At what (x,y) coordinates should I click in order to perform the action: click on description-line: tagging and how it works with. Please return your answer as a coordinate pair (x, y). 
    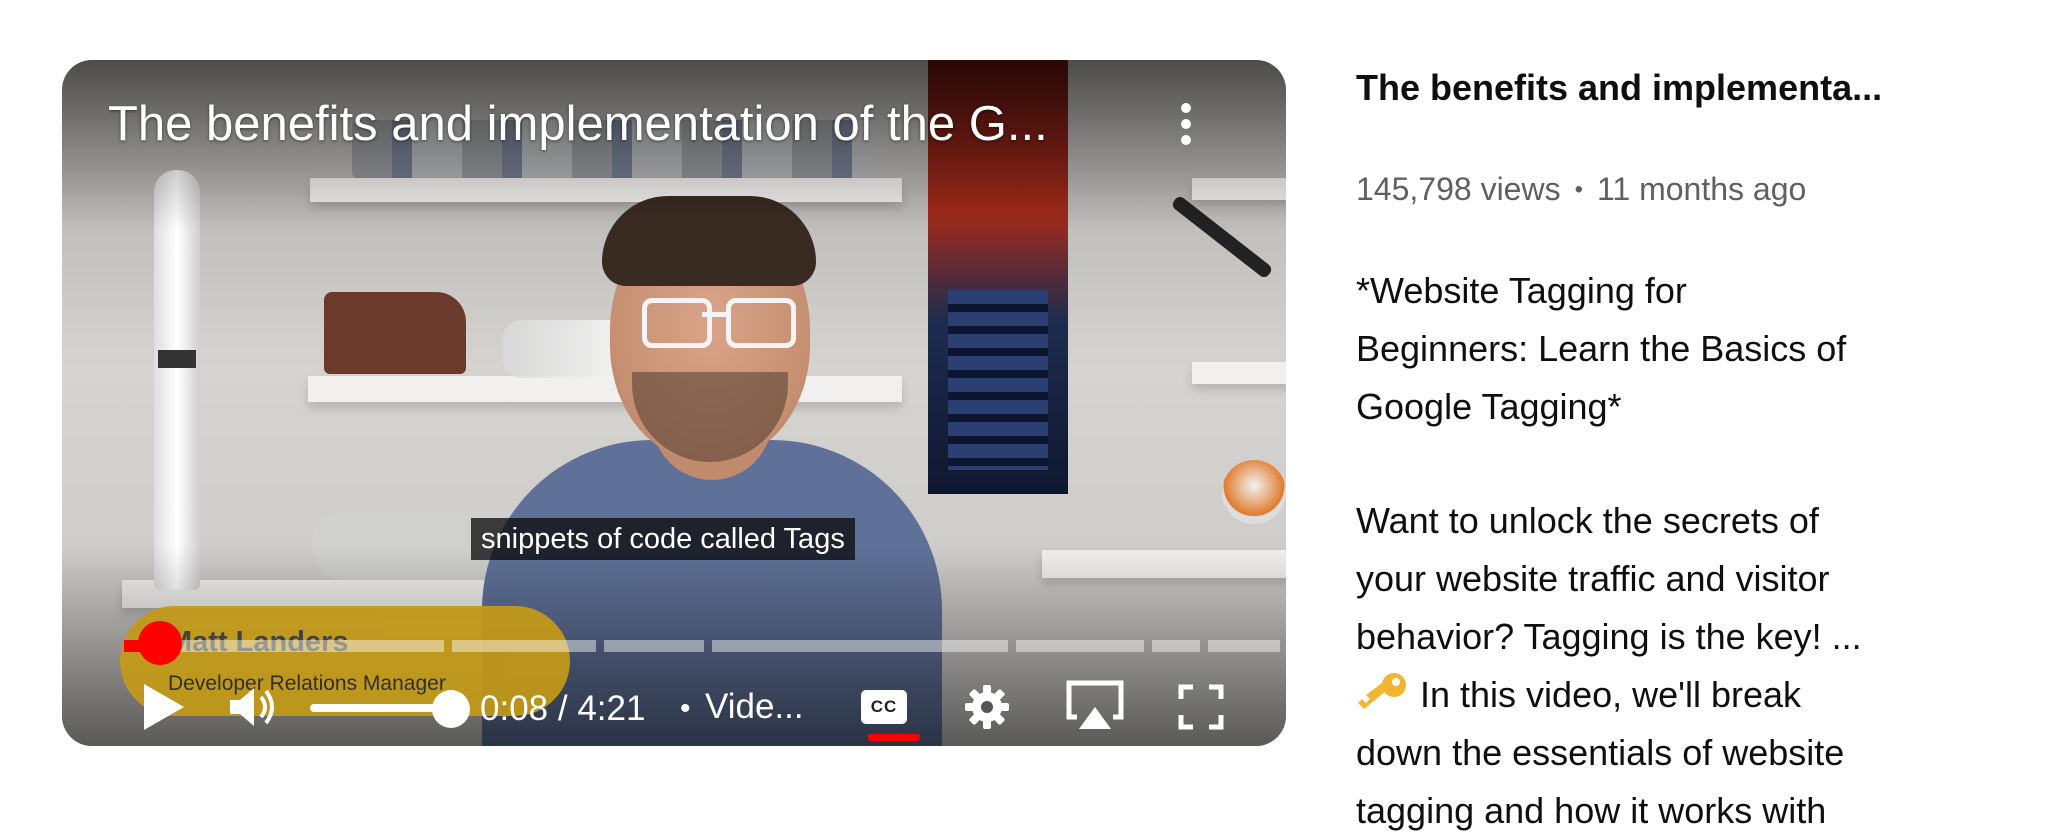
    Looking at the image, I should click on (1591, 810).